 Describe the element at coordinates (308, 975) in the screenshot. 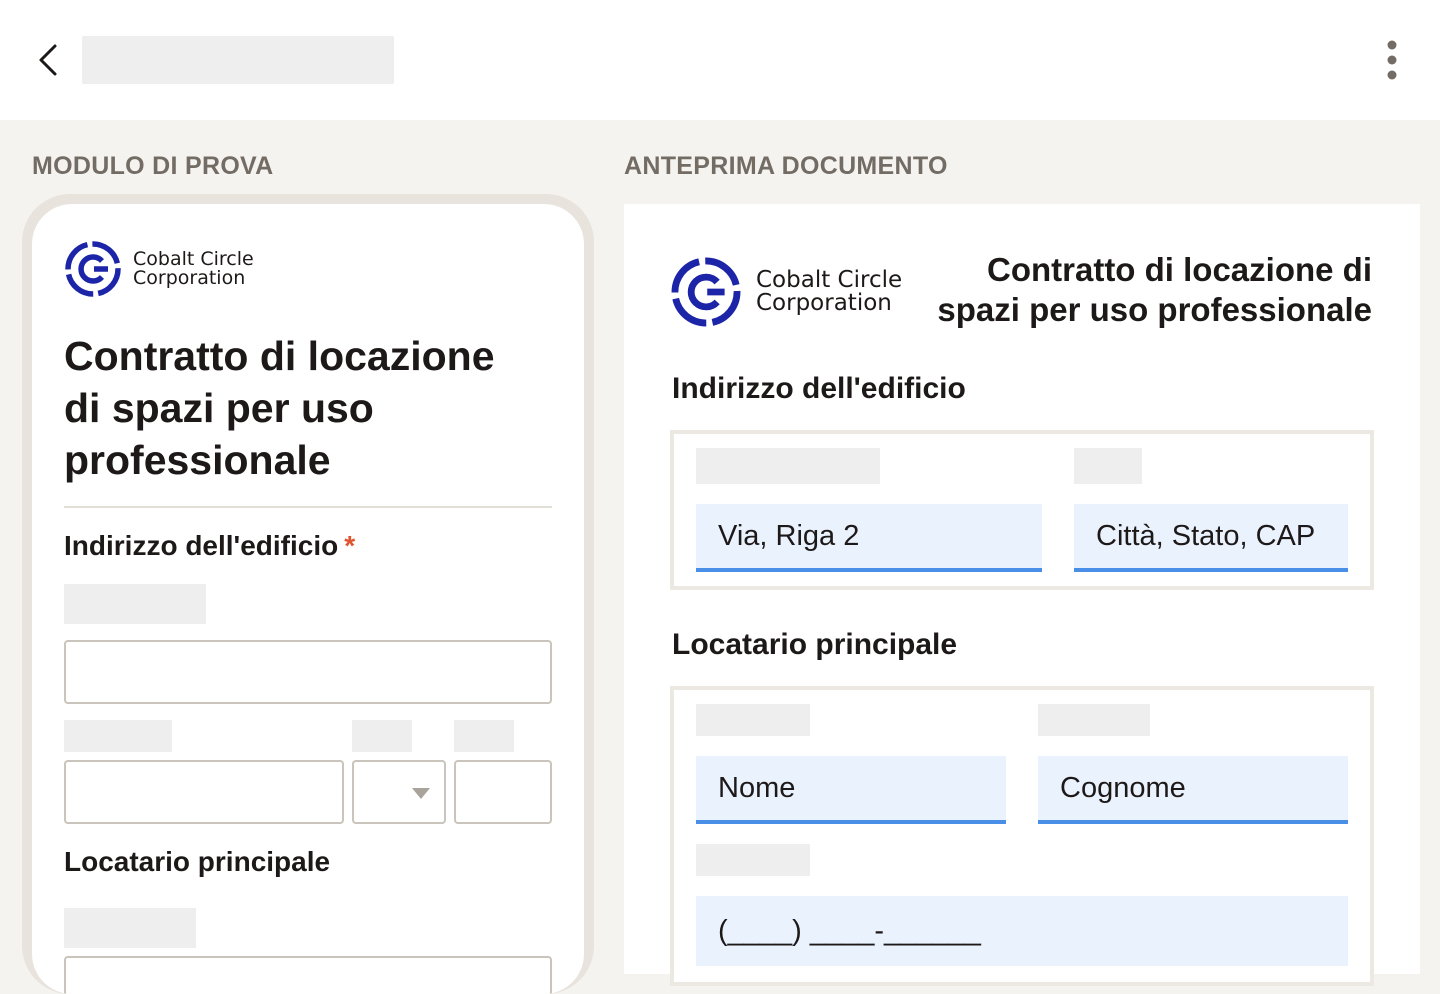

I see `tenant-name-input` at that location.